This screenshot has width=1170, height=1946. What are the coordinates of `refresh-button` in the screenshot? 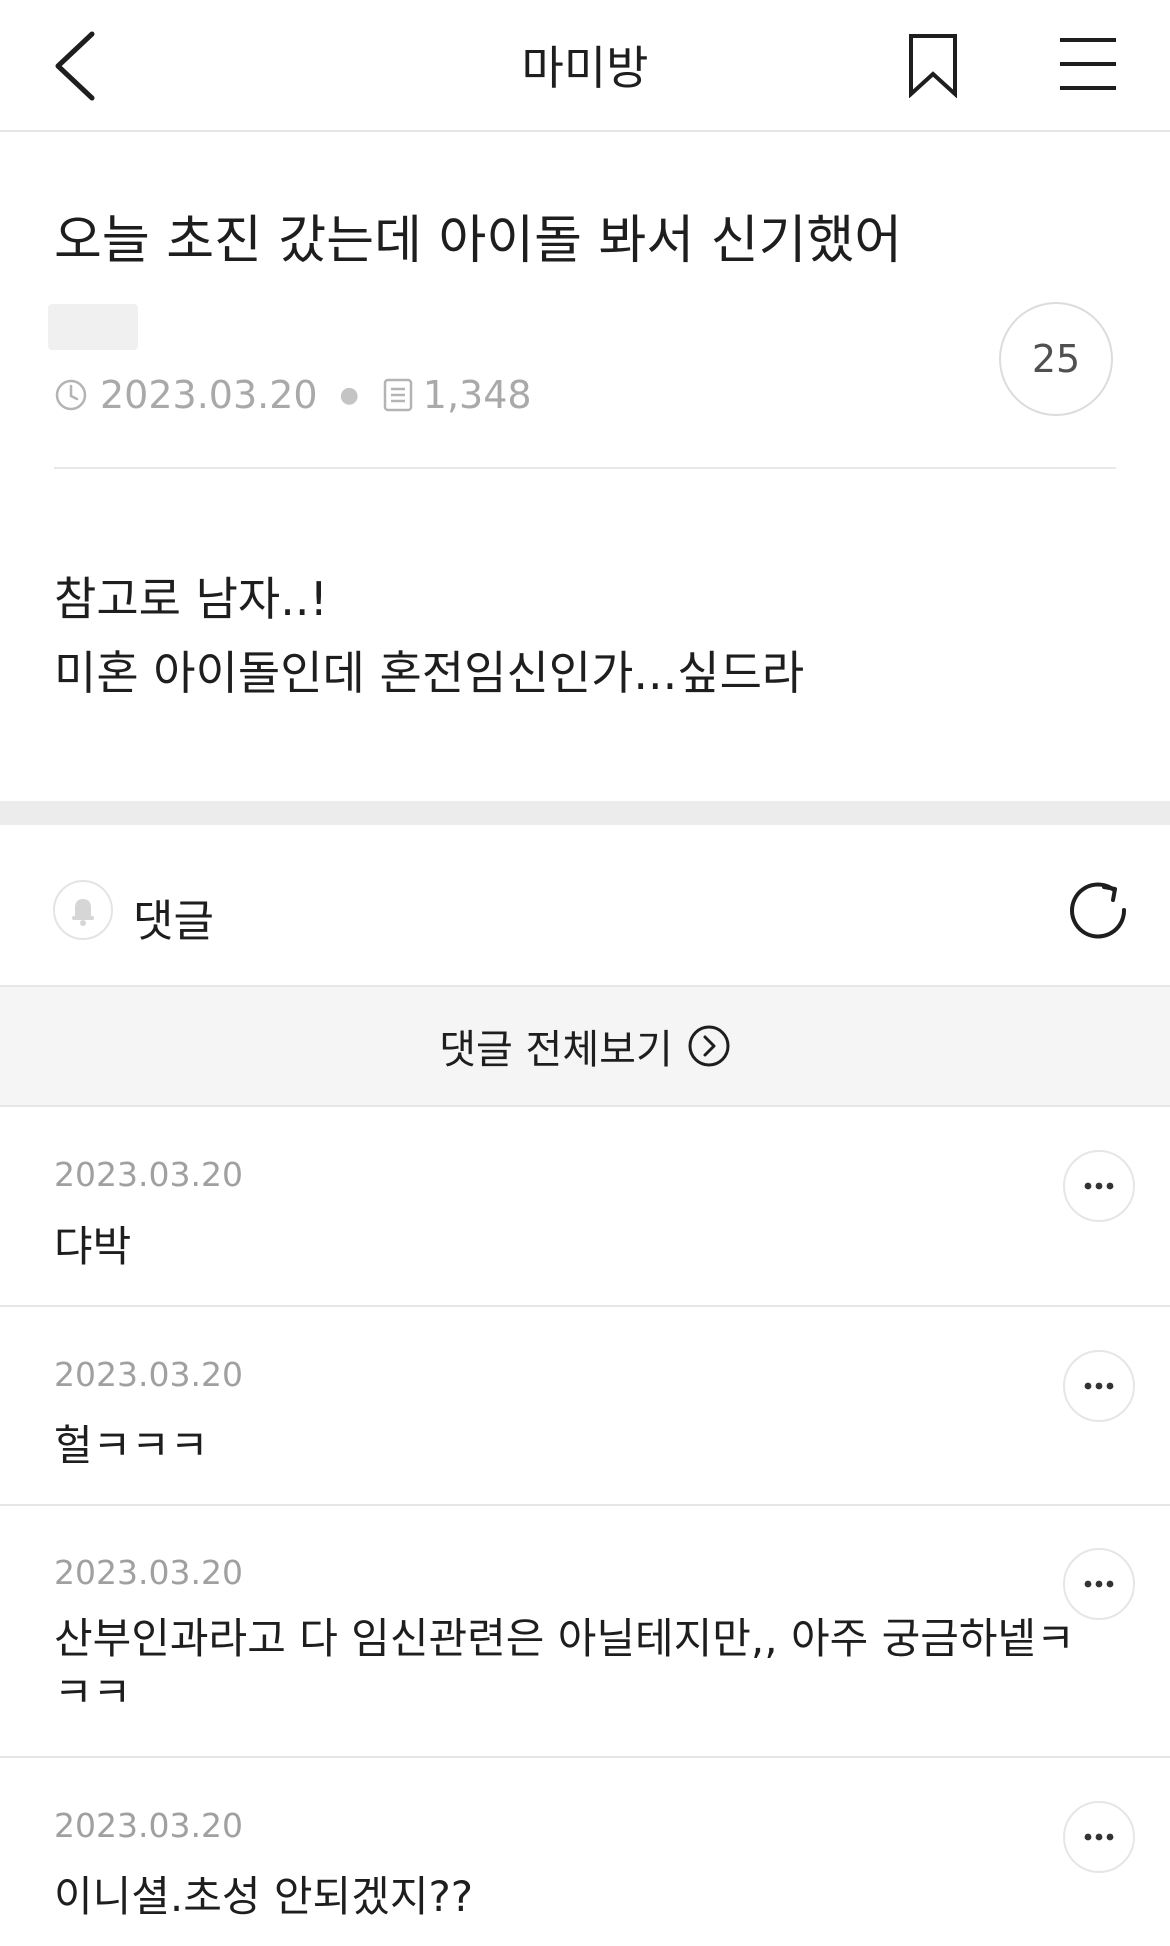 It's located at (1099, 910).